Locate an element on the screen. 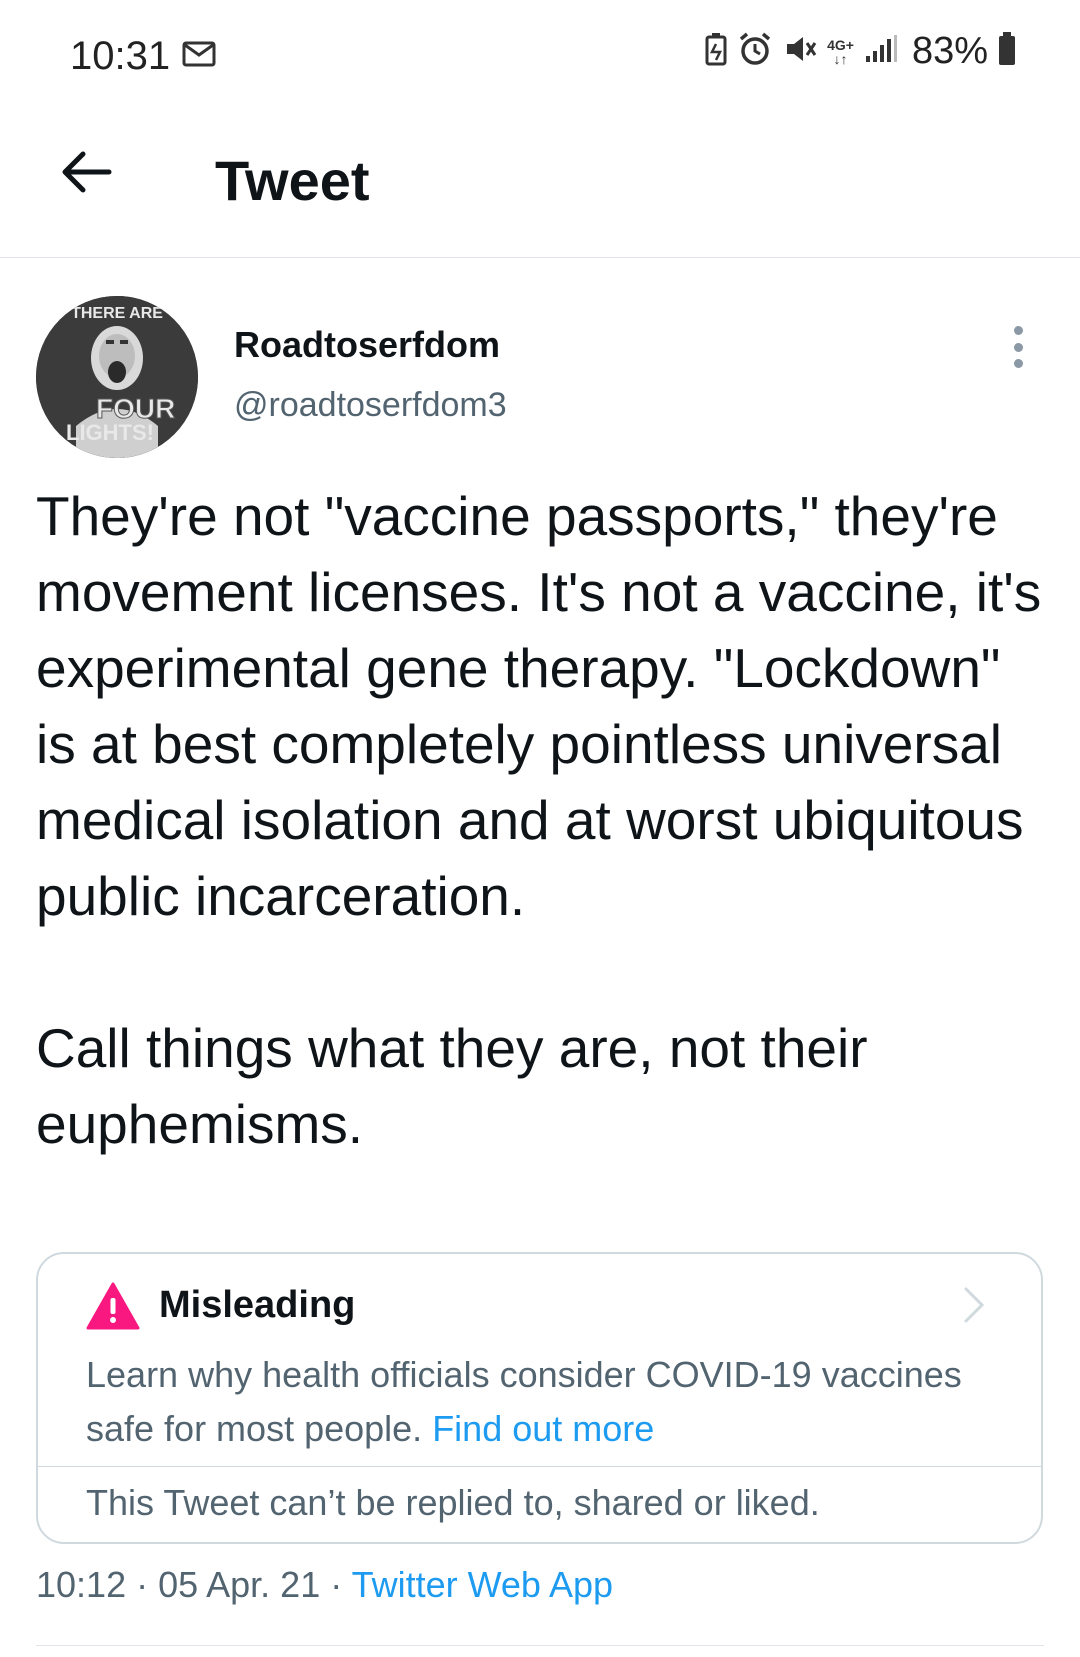  arrow-left-icon is located at coordinates (86, 174).